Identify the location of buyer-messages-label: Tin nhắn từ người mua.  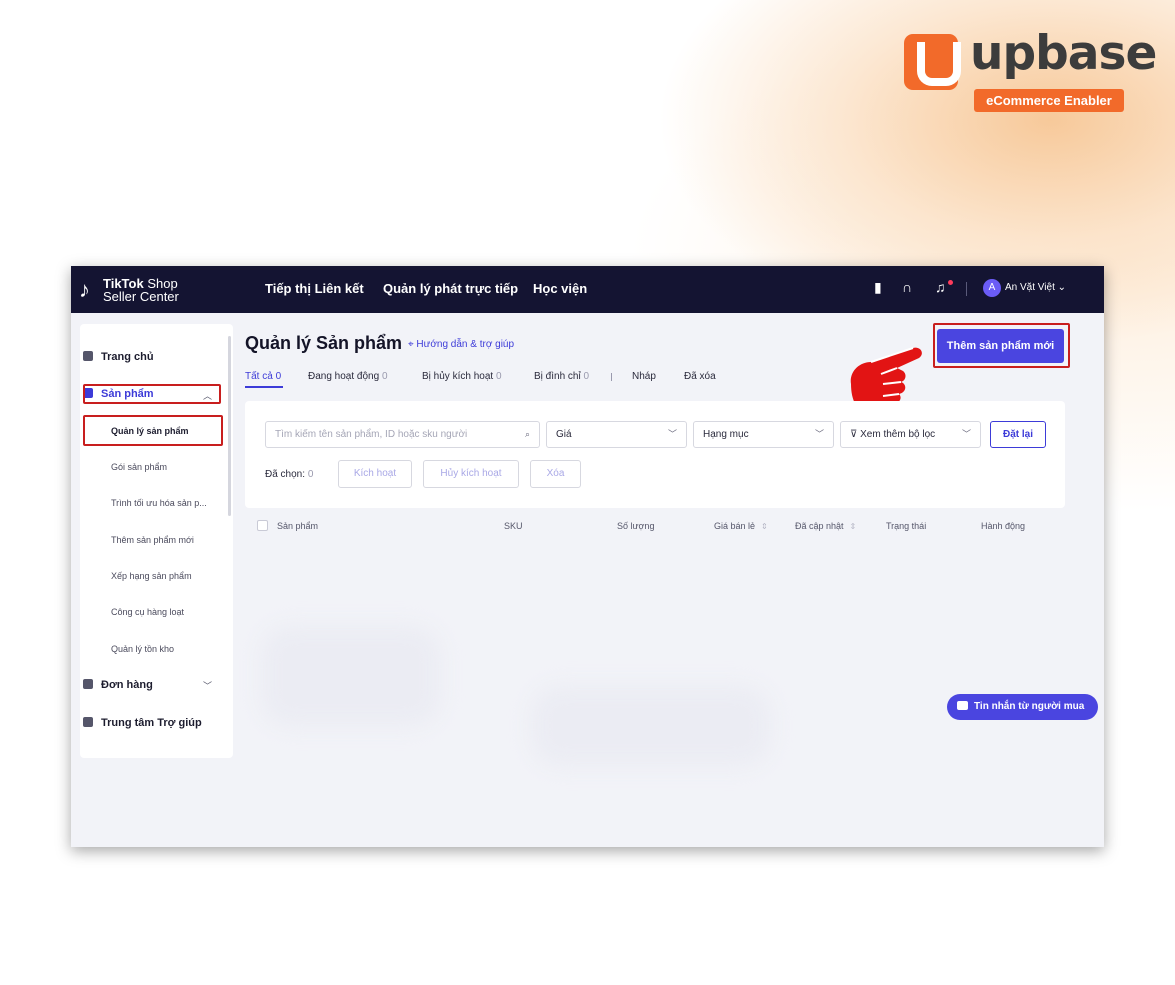
(1029, 706).